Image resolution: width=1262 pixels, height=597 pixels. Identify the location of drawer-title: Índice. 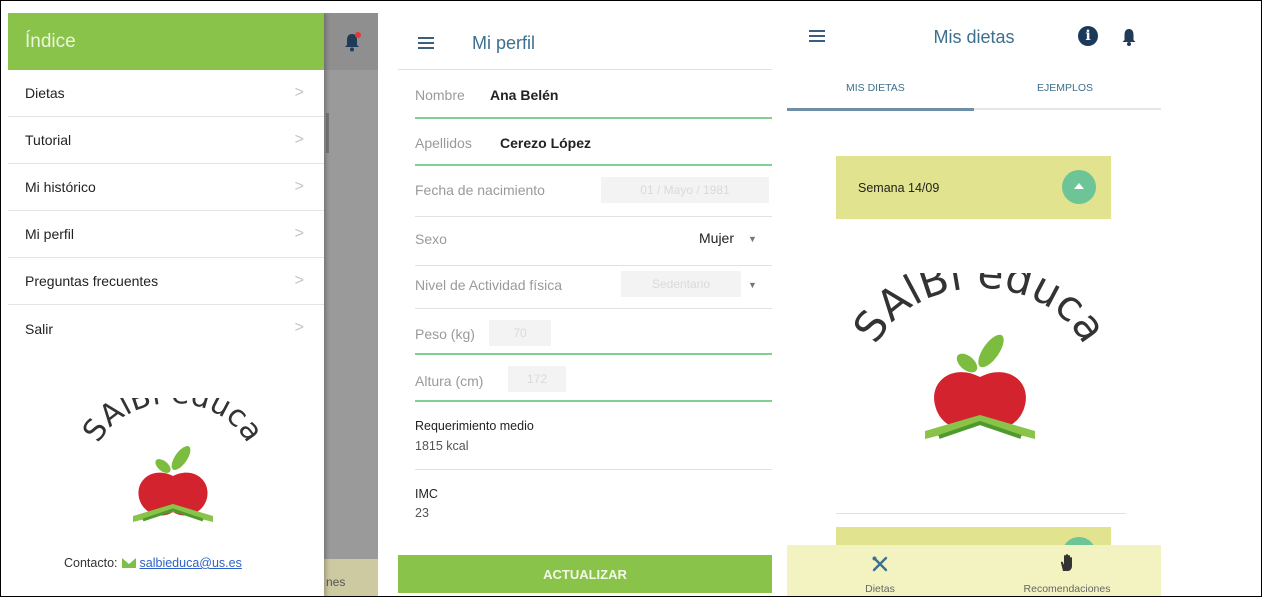
(50, 41).